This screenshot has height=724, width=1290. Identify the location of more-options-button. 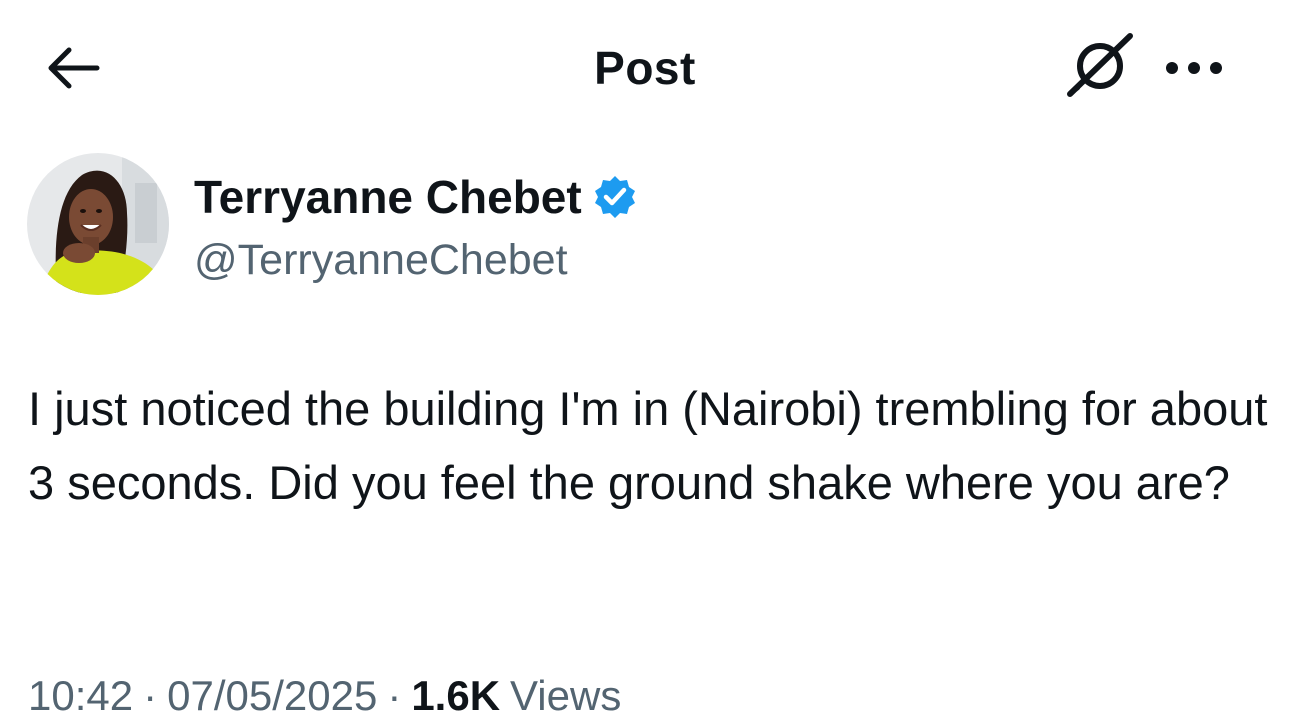
(1194, 68).